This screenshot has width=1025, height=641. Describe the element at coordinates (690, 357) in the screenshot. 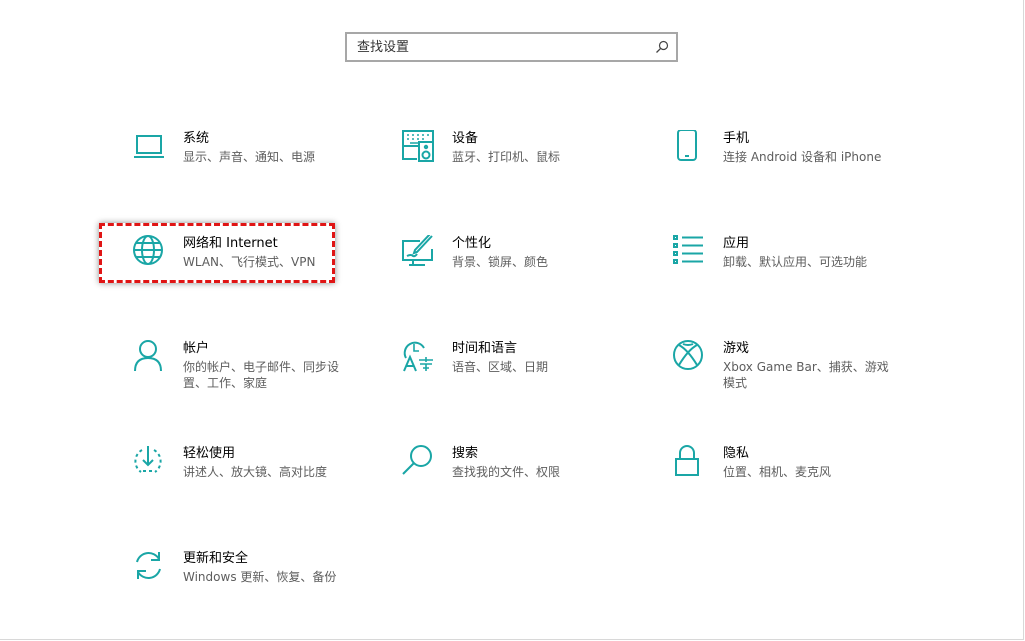

I see `xbox-icon` at that location.